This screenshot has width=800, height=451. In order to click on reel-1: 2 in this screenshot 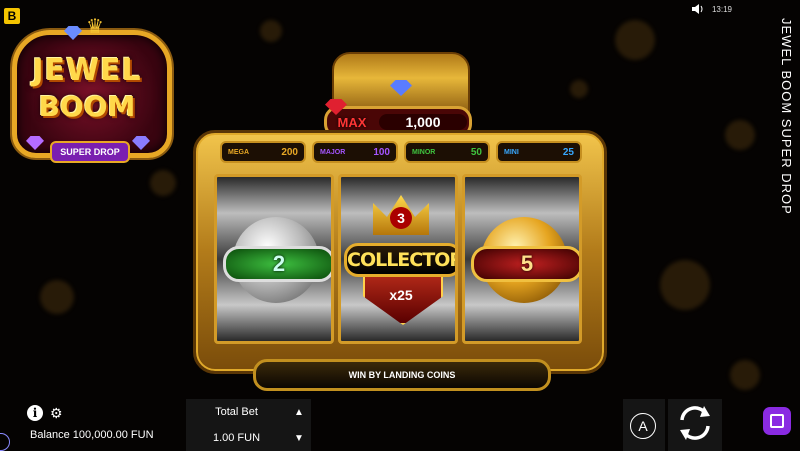, I will do `click(274, 259)`.